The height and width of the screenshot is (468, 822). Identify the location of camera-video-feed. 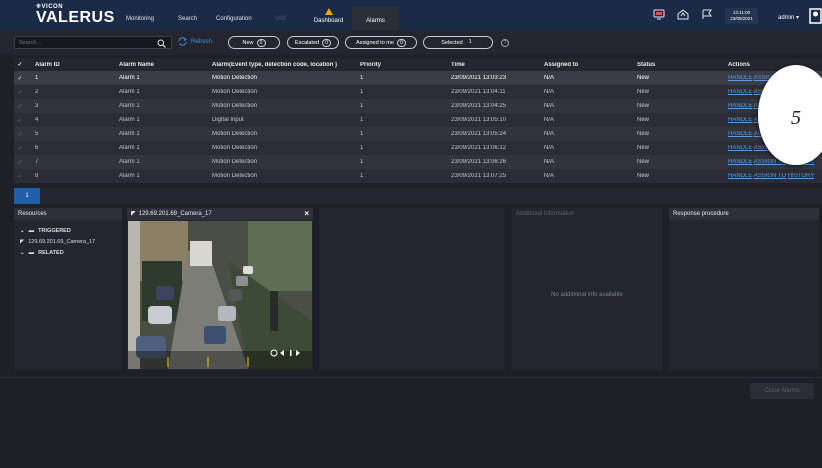
(220, 295).